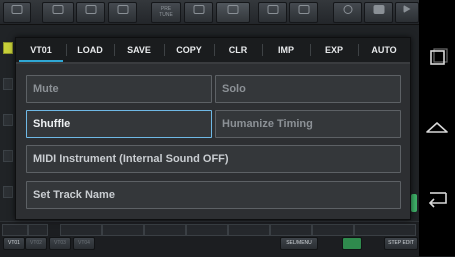  I want to click on play-icon, so click(407, 9).